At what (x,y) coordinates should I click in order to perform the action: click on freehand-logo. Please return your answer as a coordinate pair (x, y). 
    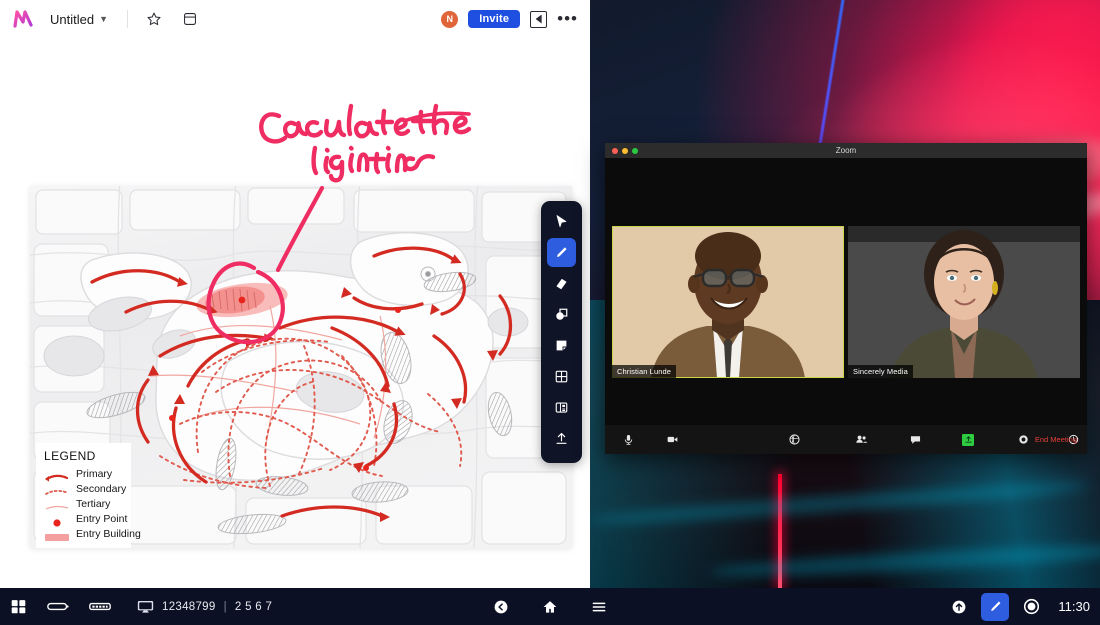
    Looking at the image, I should click on (23, 19).